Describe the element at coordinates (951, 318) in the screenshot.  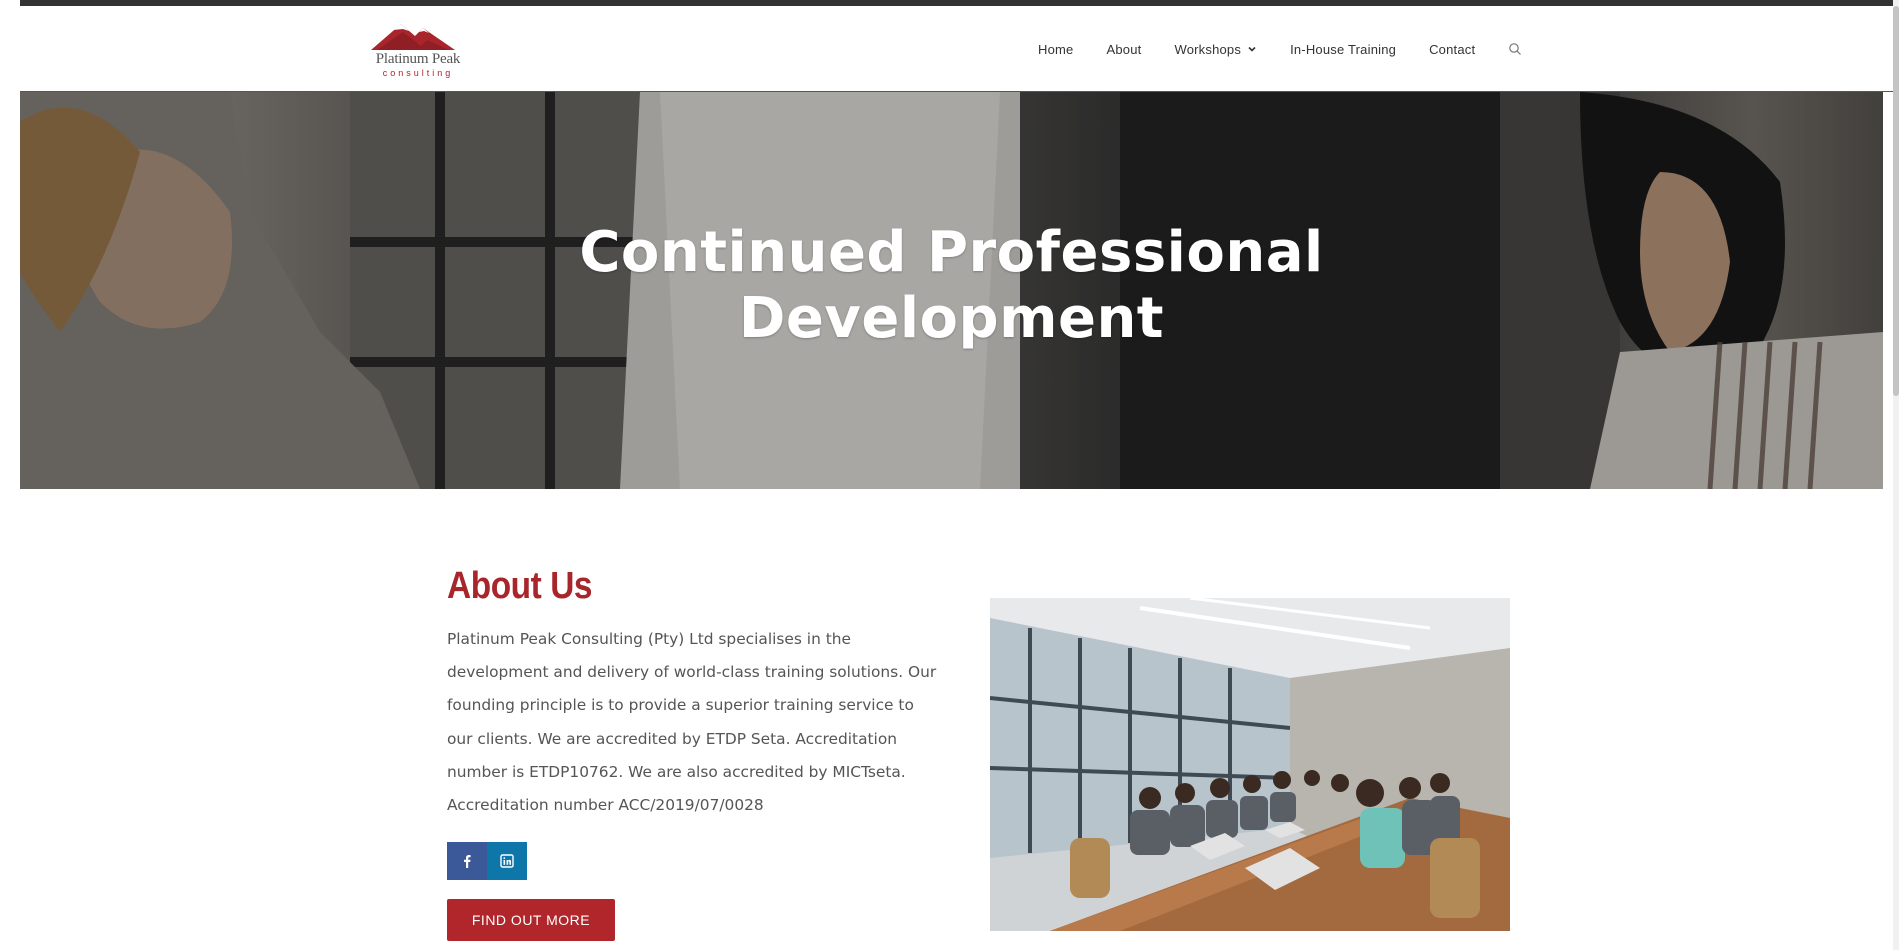
I see `hero-title-line2: Development` at that location.